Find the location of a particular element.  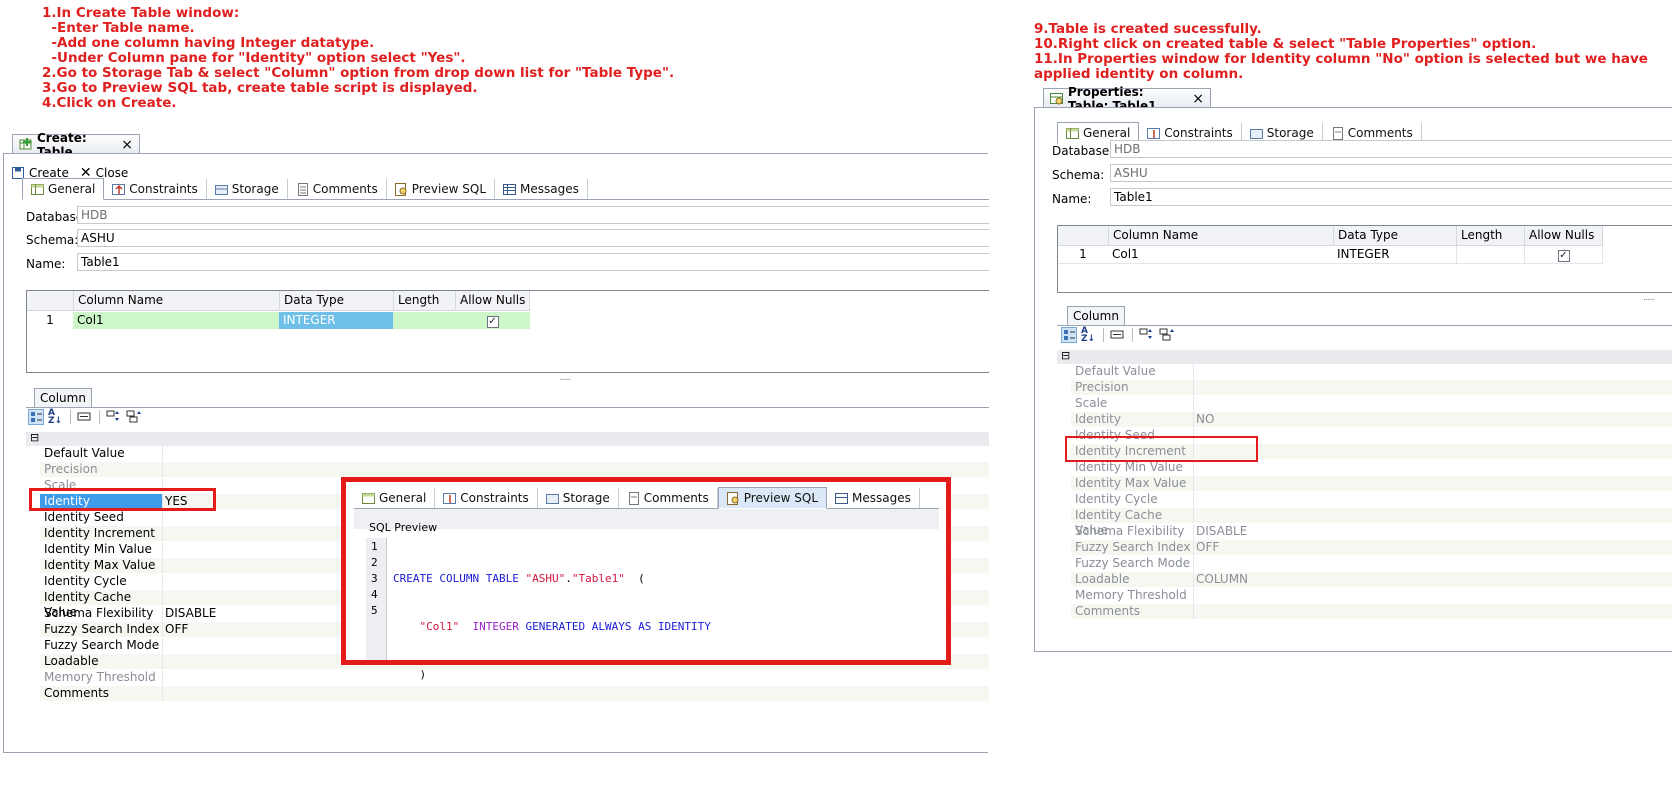

create-table-editor-tab: Create: Table × is located at coordinates (76, 145).